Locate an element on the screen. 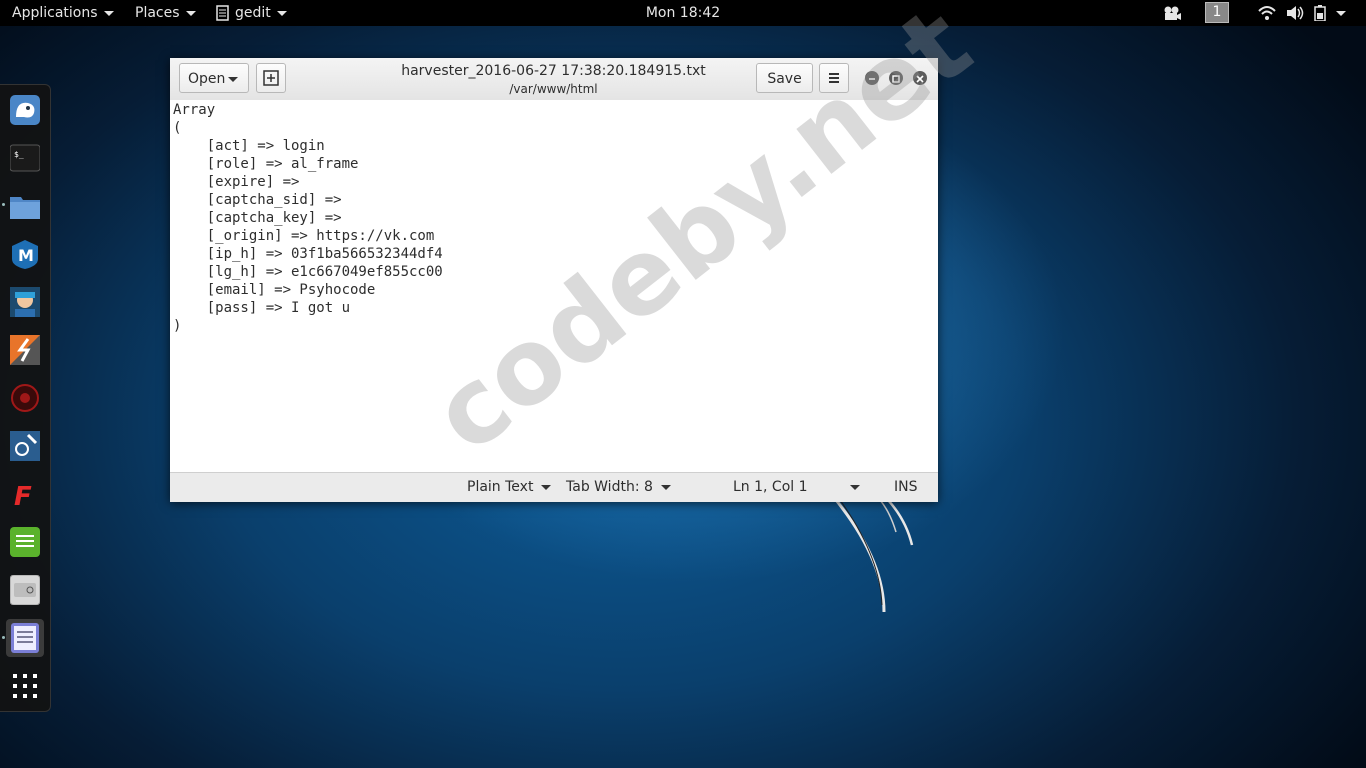  insert-mode: INS is located at coordinates (906, 487).